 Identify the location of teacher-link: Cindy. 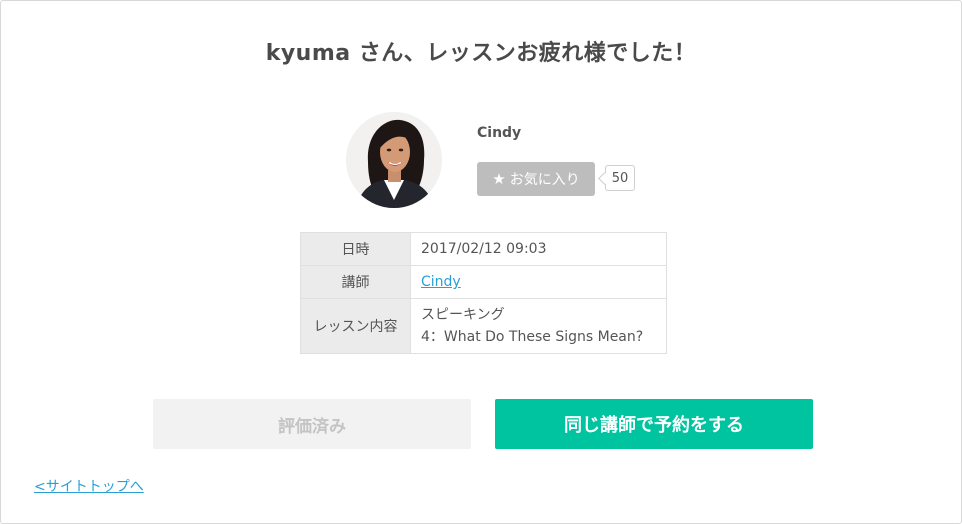
(441, 282).